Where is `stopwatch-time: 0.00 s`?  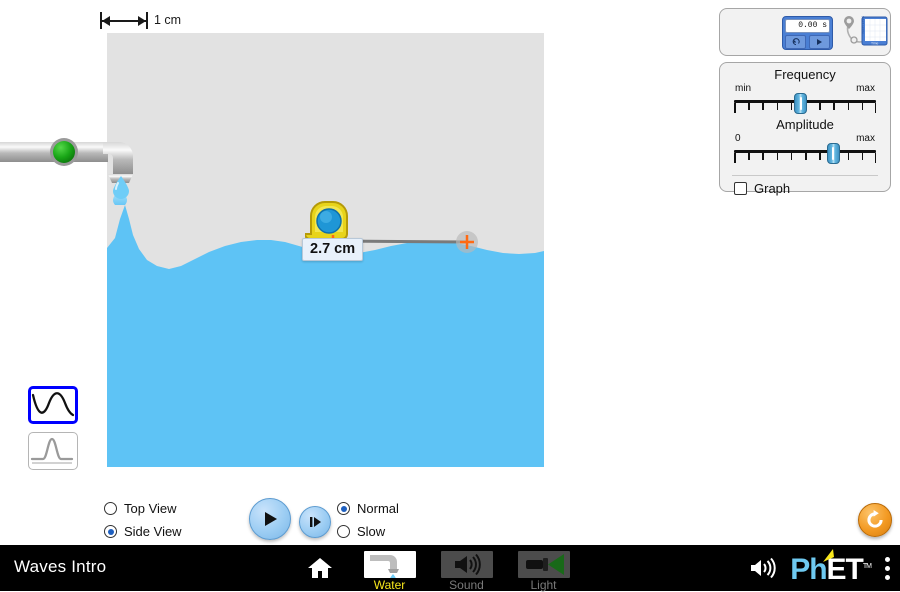 stopwatch-time: 0.00 s is located at coordinates (807, 26).